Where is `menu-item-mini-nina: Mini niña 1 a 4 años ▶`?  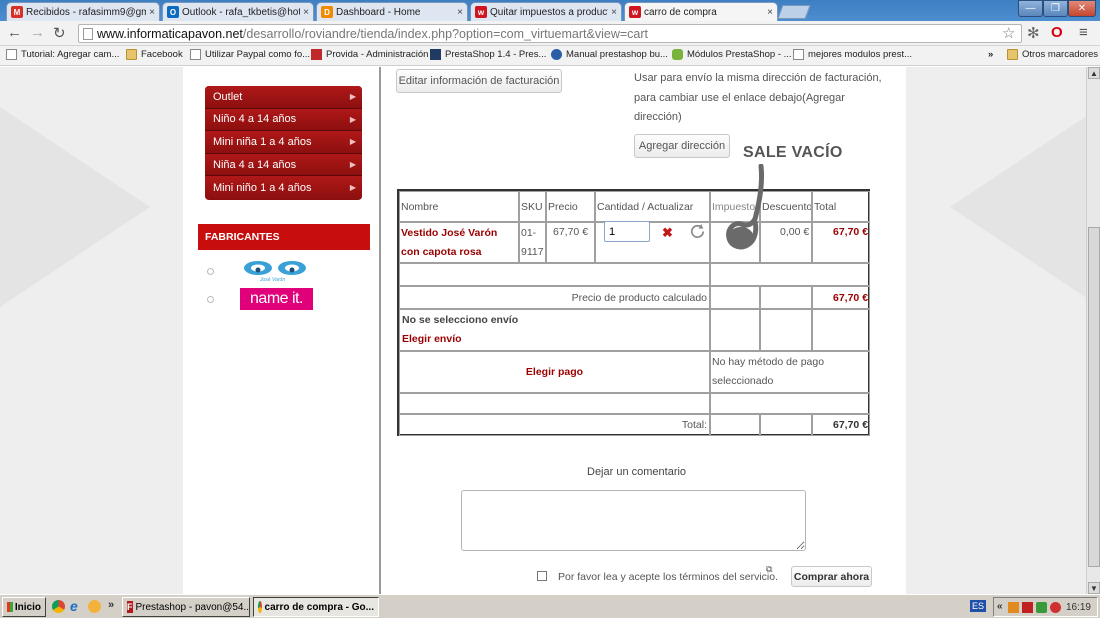 menu-item-mini-nina: Mini niña 1 a 4 años ▶ is located at coordinates (283, 142).